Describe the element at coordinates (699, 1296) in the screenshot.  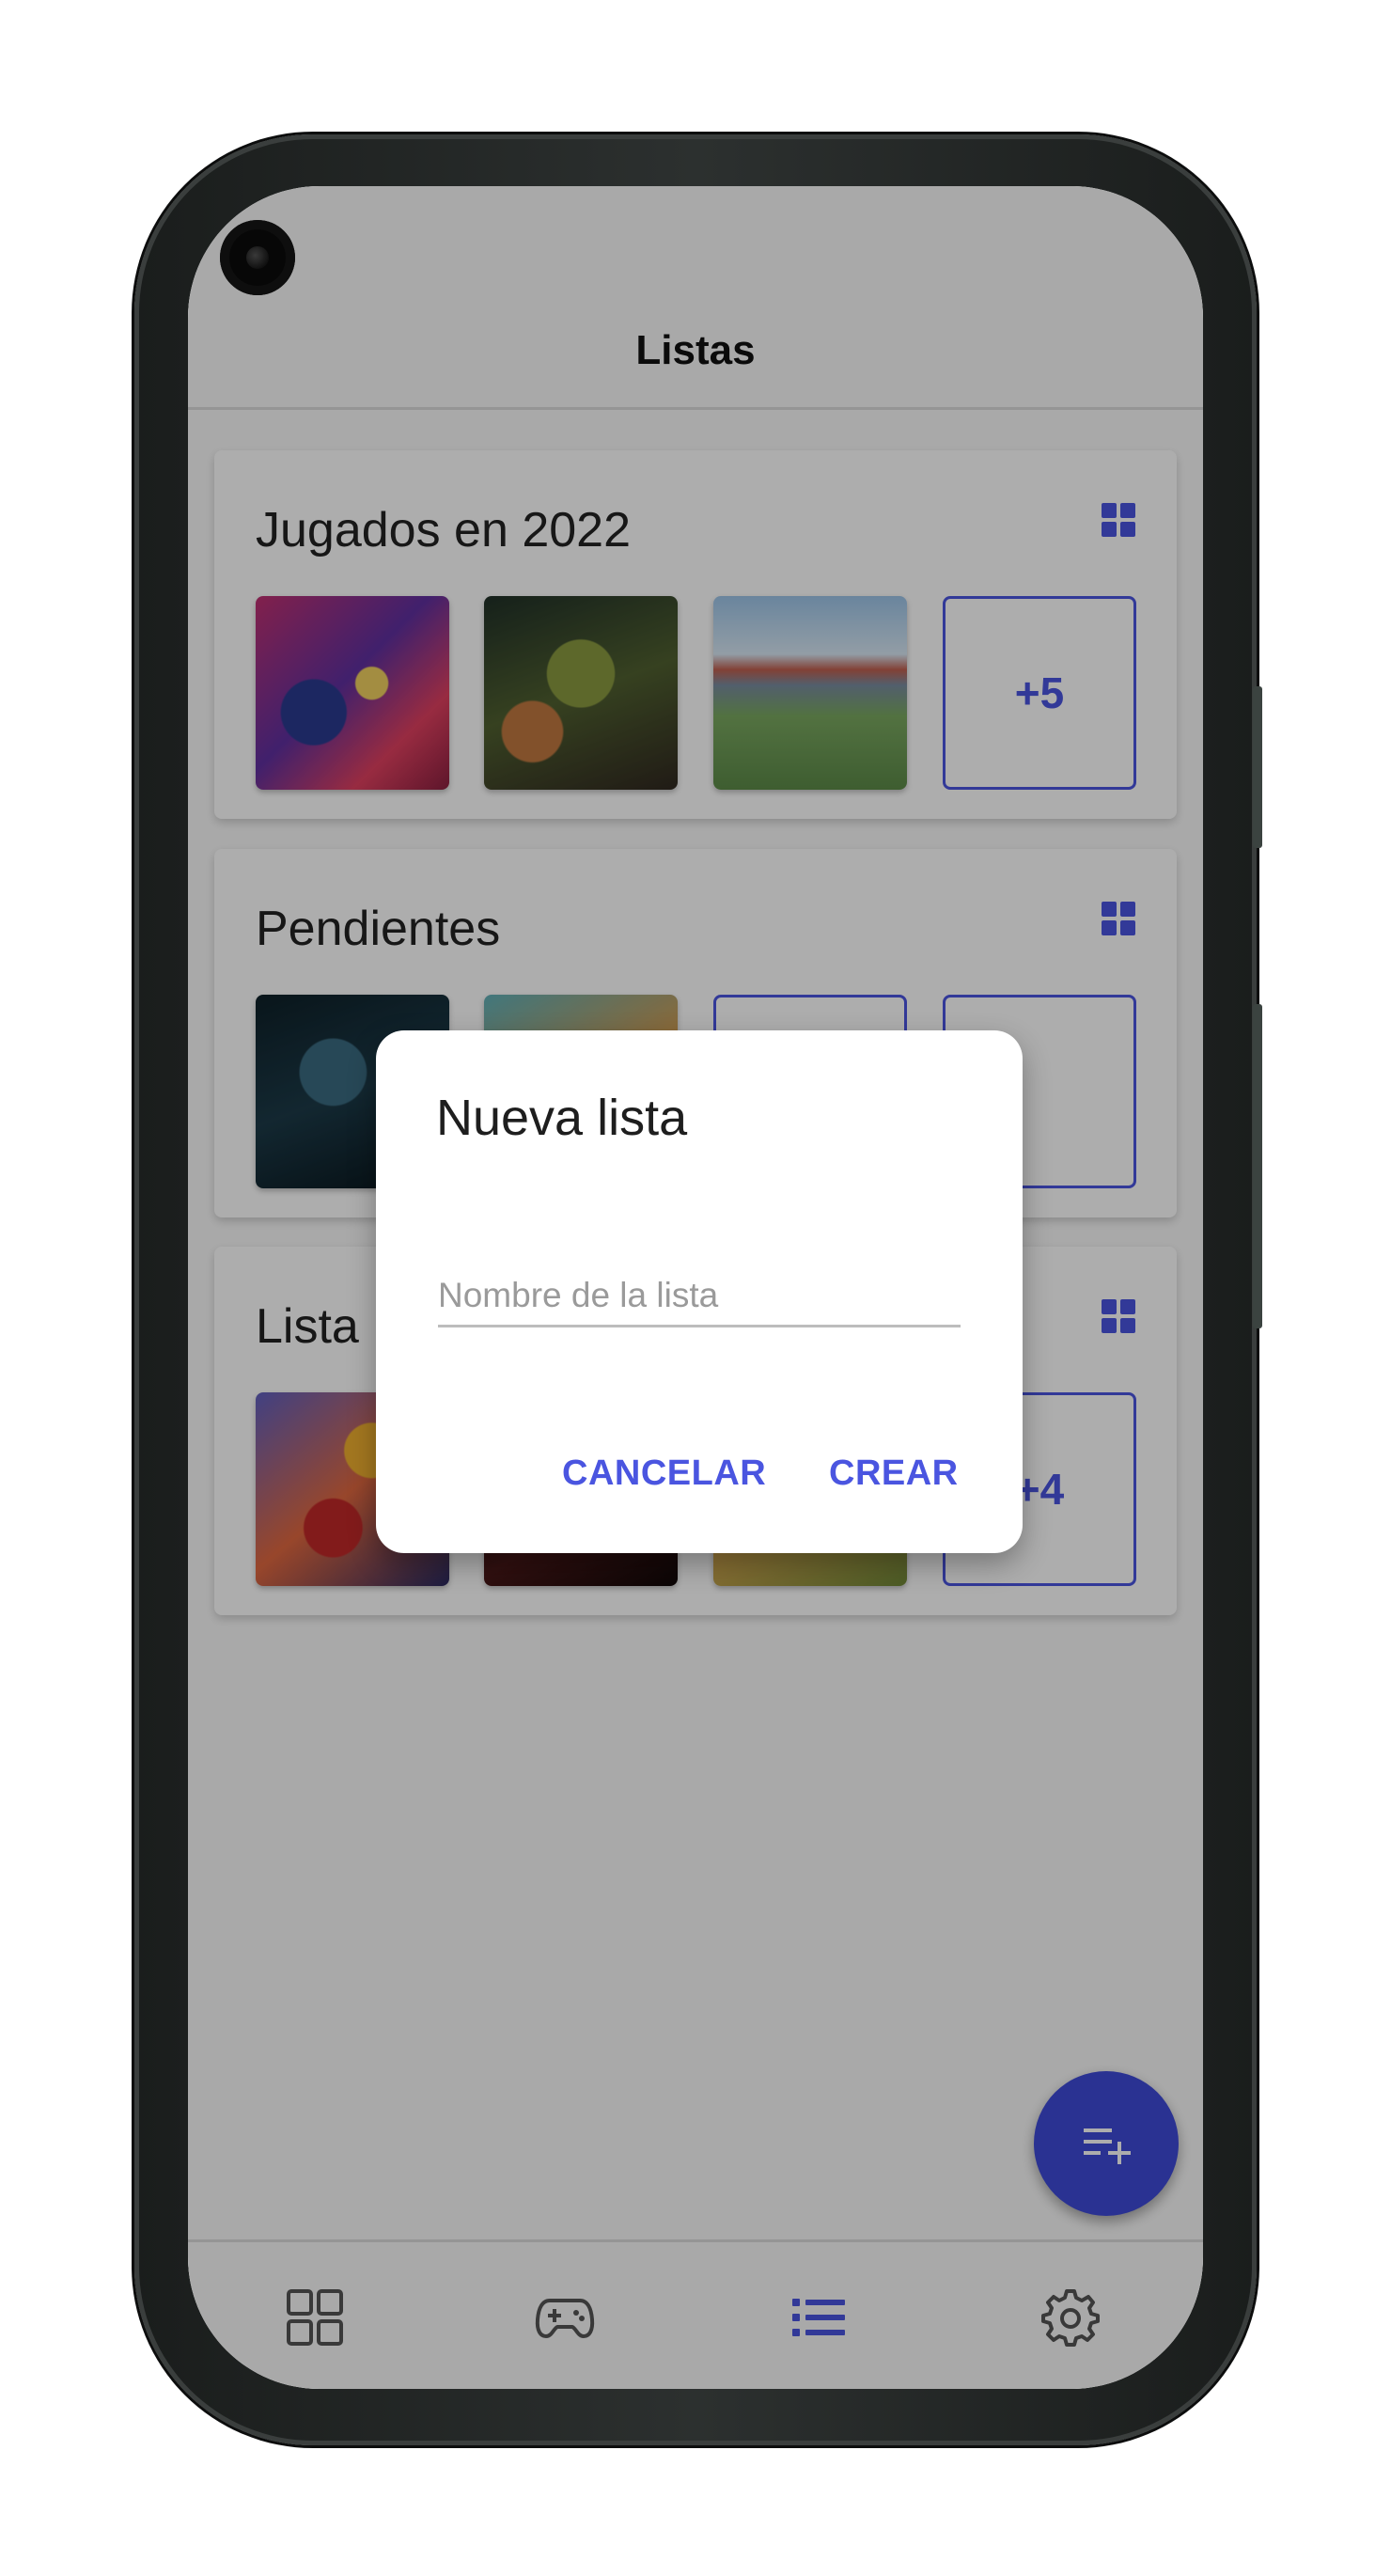
I see `list-name-input` at that location.